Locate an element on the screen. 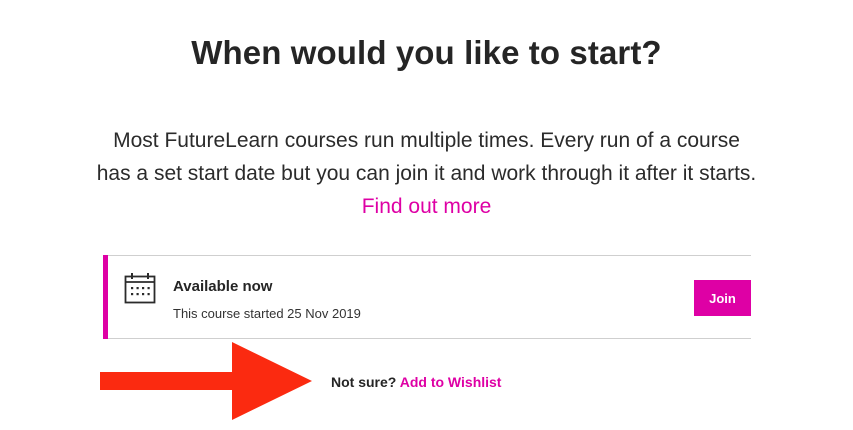 Image resolution: width=853 pixels, height=430 pixels. add-to-wishlist-link: Add to Wishlist is located at coordinates (451, 382).